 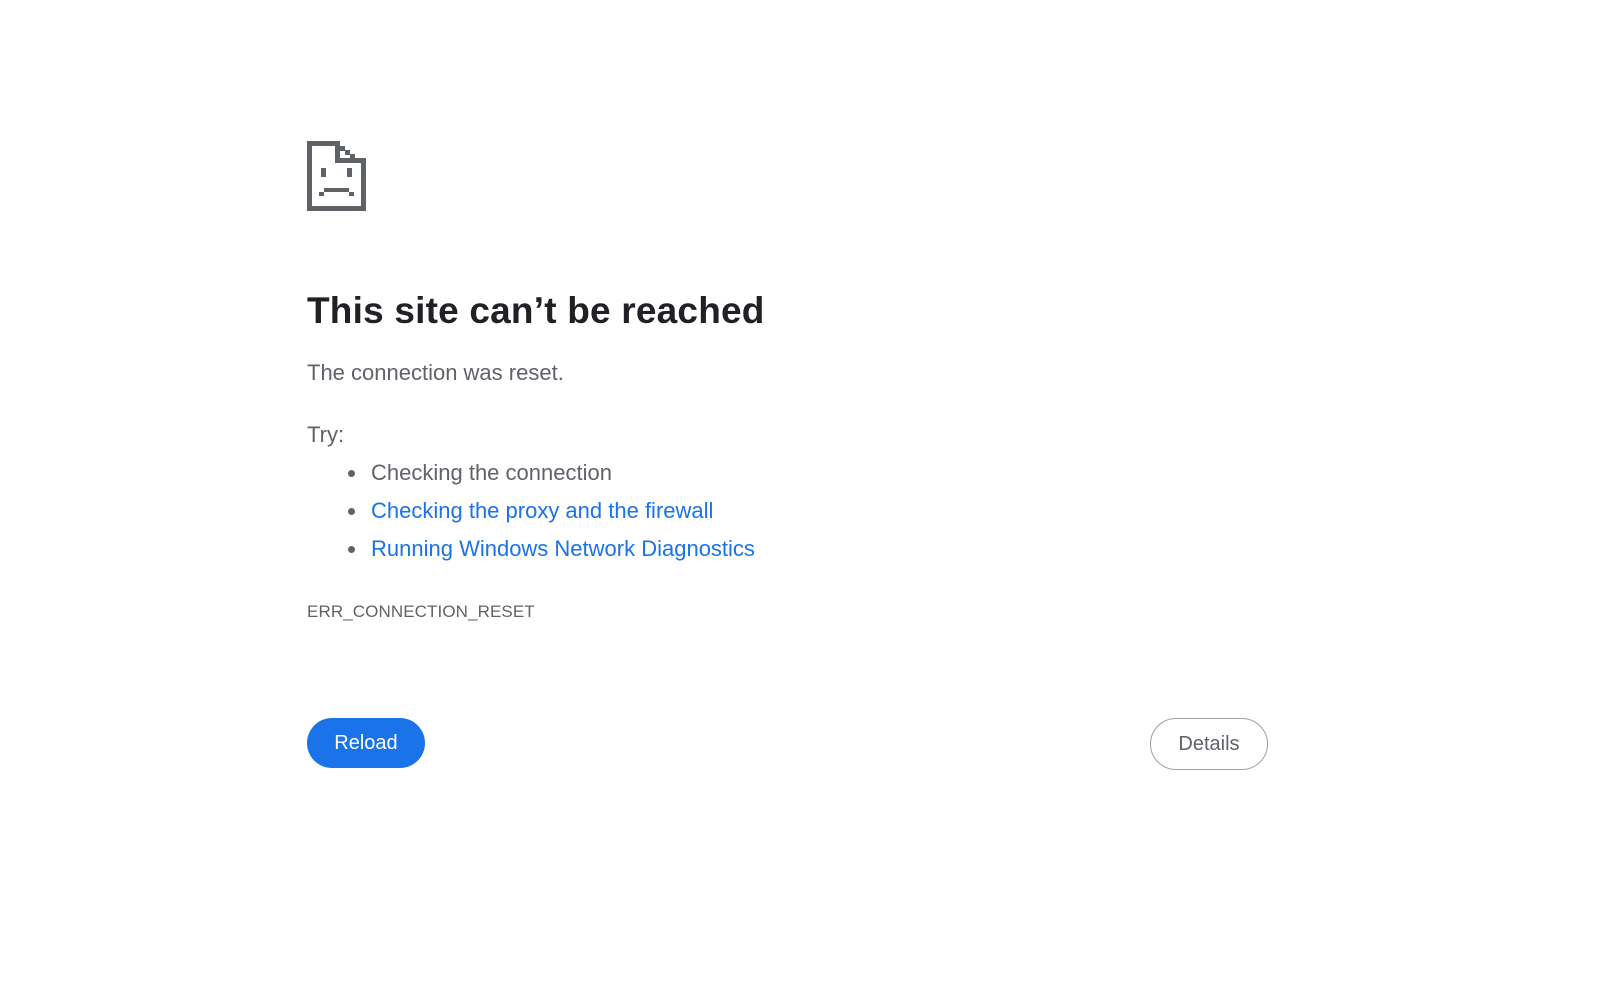 I want to click on error-code: ERR_CONNECTION_RESET, so click(x=421, y=611).